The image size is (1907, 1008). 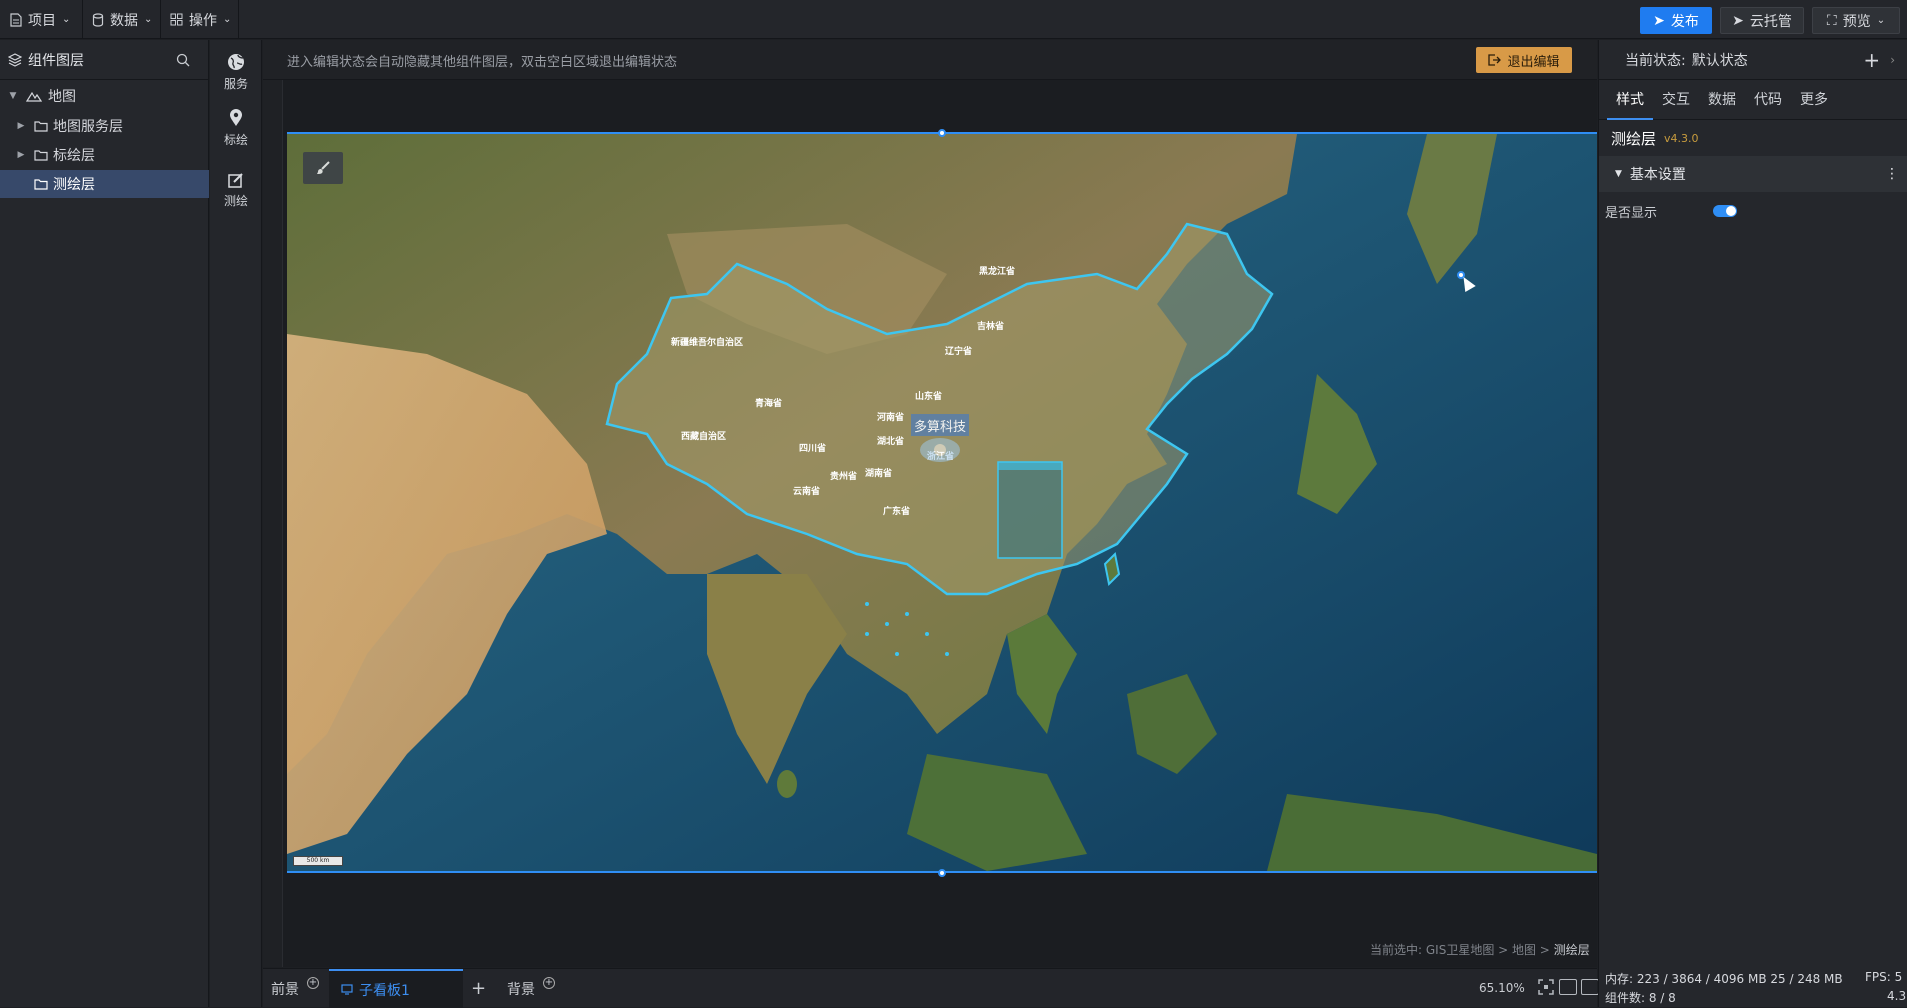 What do you see at coordinates (1495, 60) in the screenshot?
I see `exit-icon` at bounding box center [1495, 60].